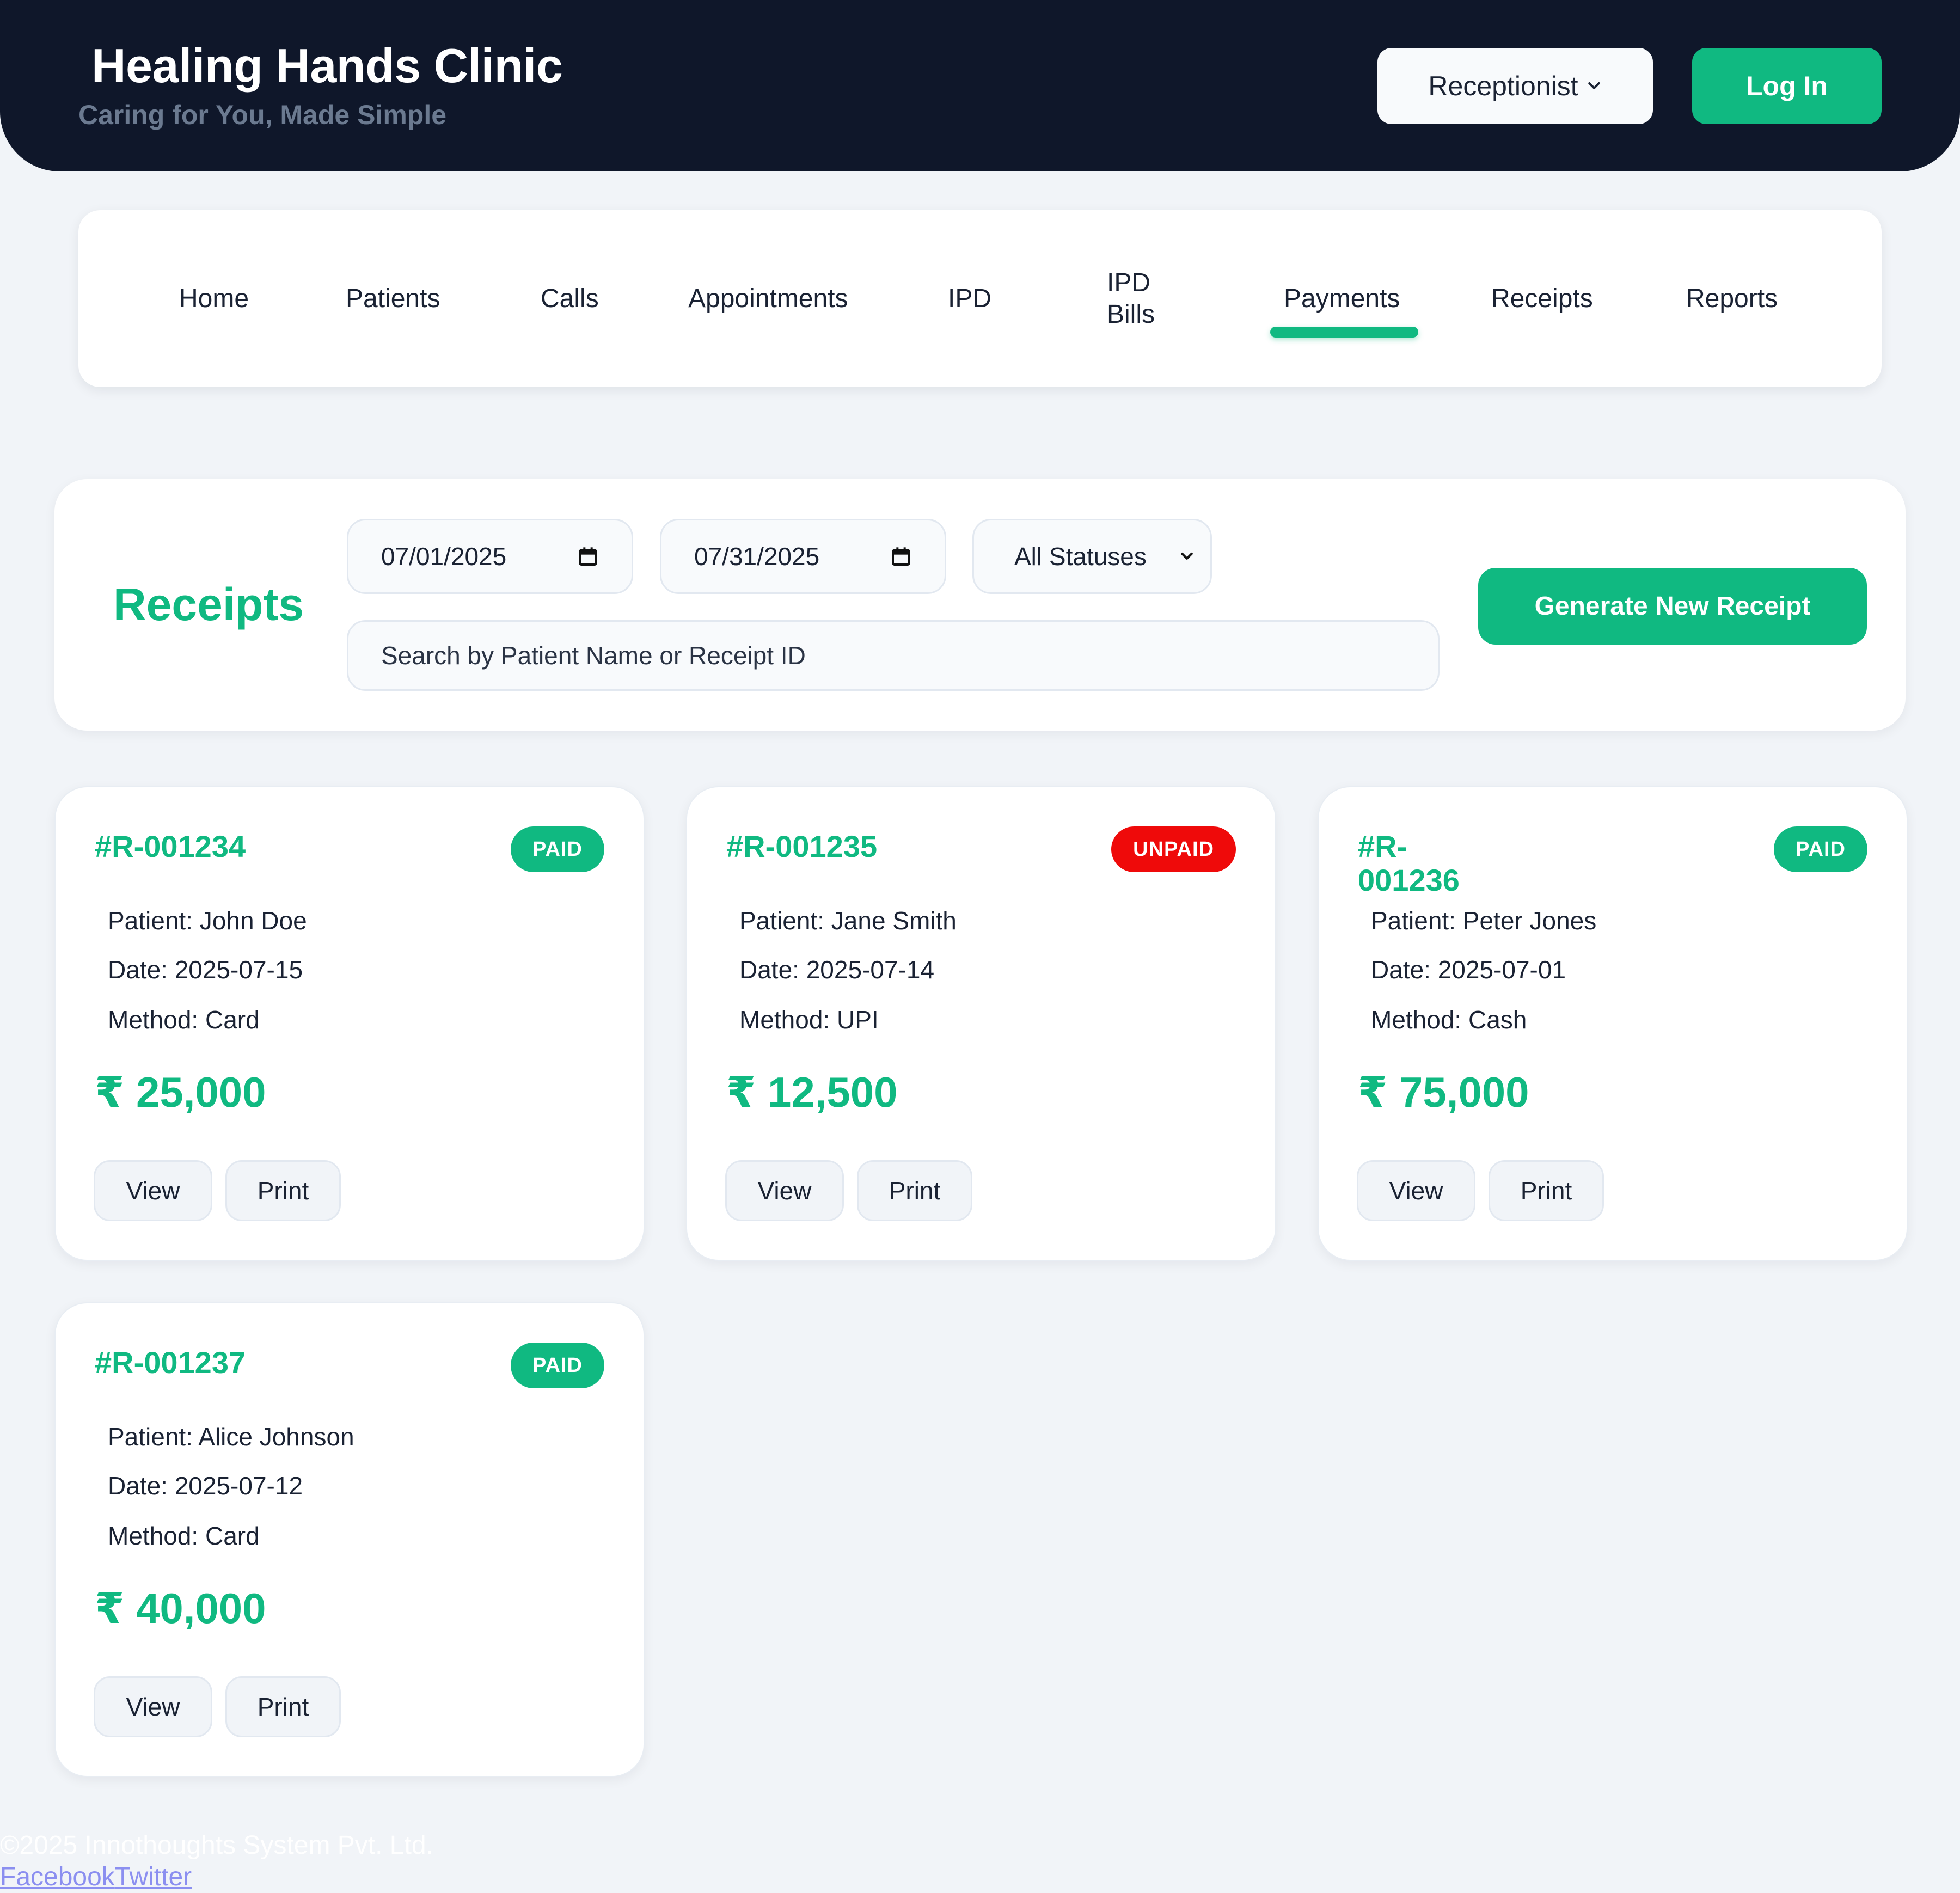 The height and width of the screenshot is (1893, 1960). Describe the element at coordinates (205, 969) in the screenshot. I see `receipt-date: Date: 2025-07-15` at that location.